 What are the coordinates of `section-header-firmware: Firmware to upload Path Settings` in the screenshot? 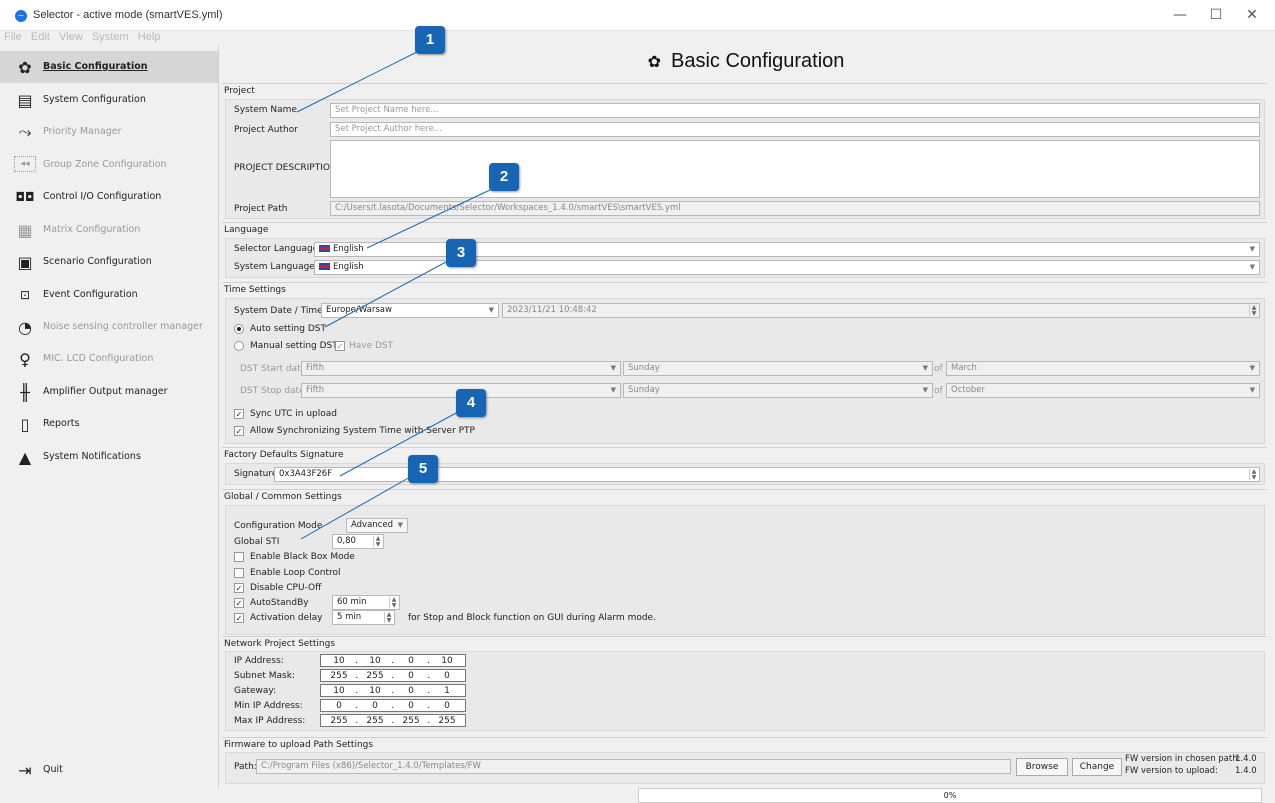 It's located at (744, 744).